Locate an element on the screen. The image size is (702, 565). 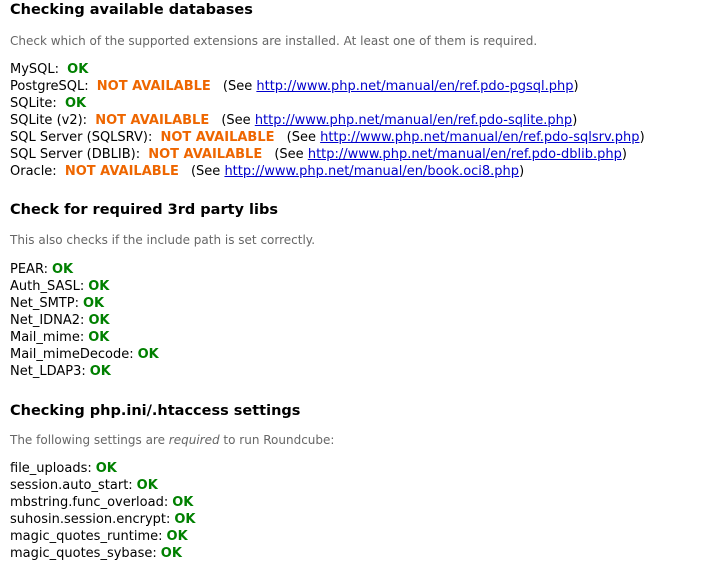
db-name: PostgreSQL: is located at coordinates (49, 86).